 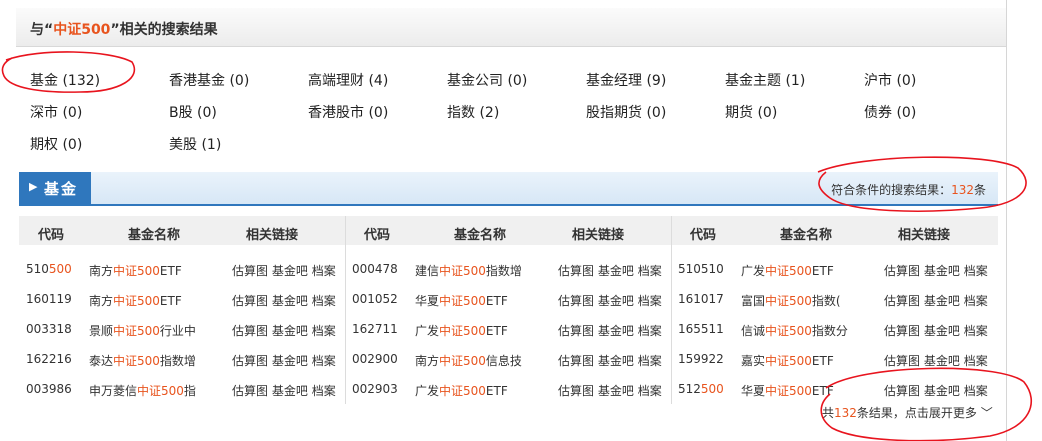 What do you see at coordinates (765, 80) in the screenshot?
I see `category-item: 基金主题 (1)` at bounding box center [765, 80].